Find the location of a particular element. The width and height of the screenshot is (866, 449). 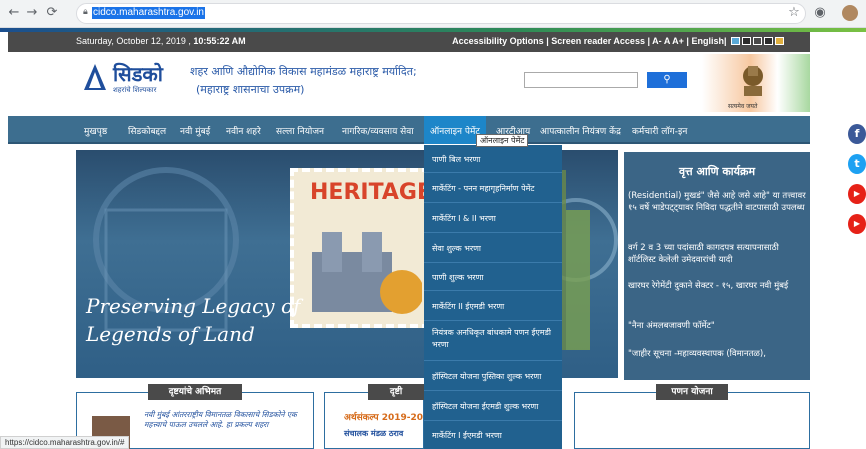

scheme-box is located at coordinates (692, 420).